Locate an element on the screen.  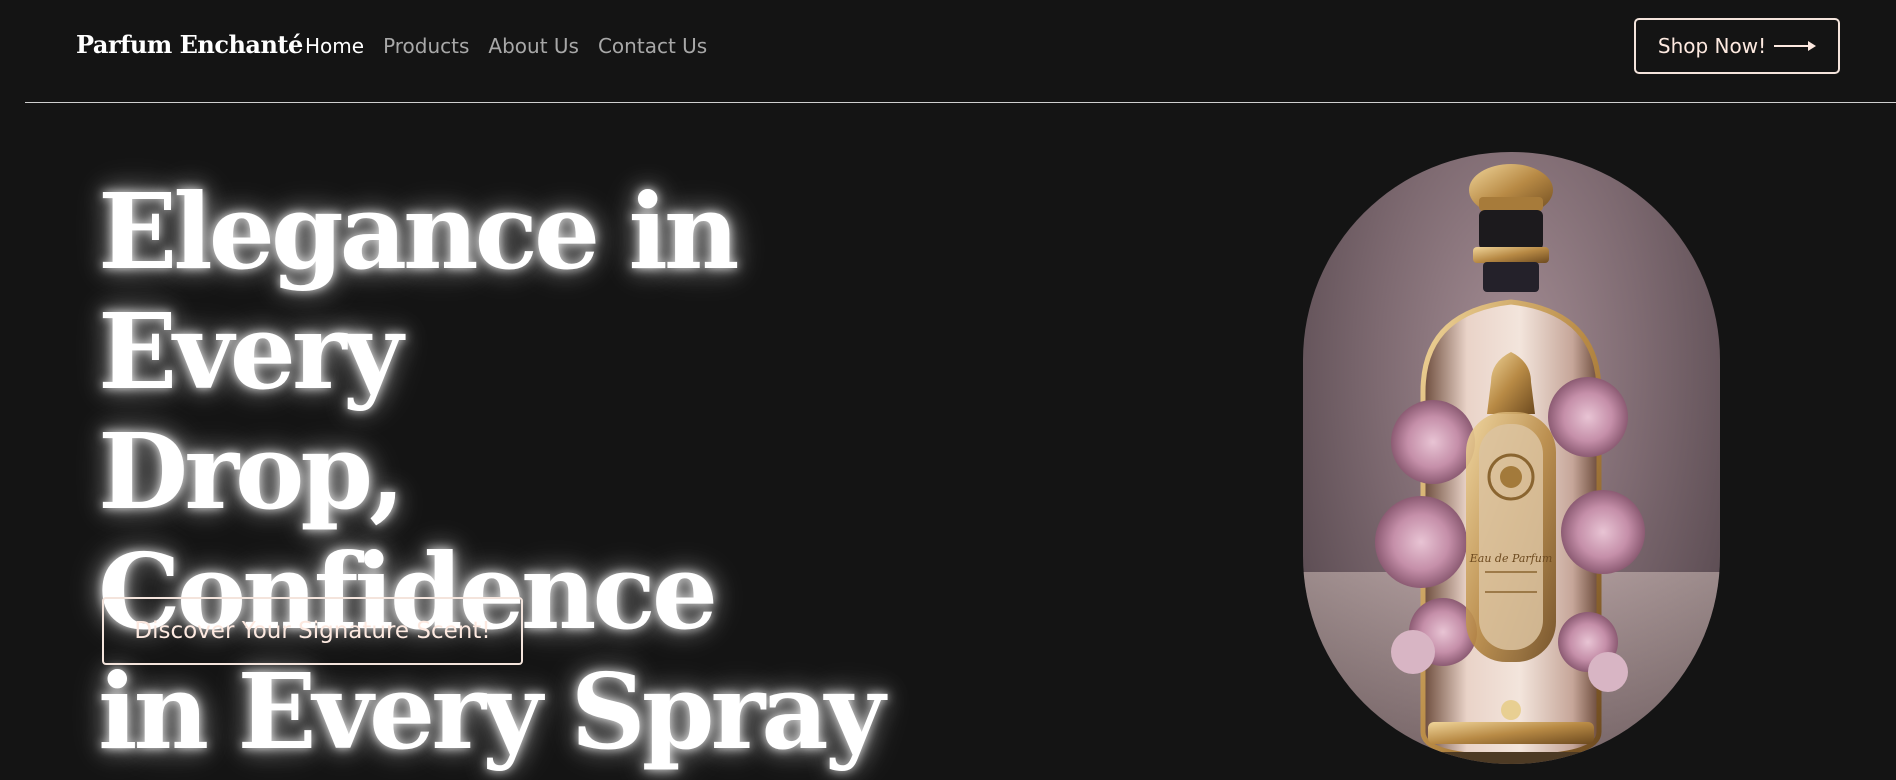
shop-now-label: Shop Now! is located at coordinates (1712, 46).